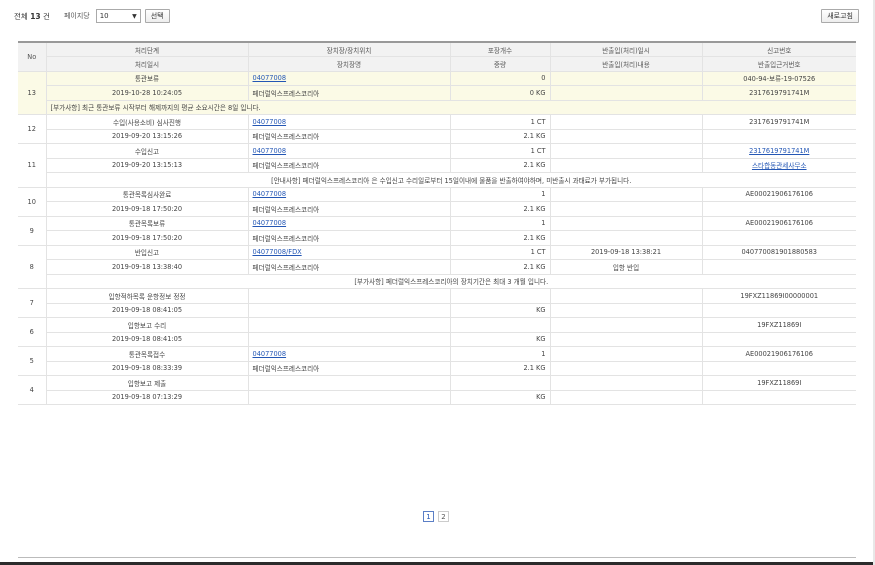  Describe the element at coordinates (779, 296) in the screenshot. I see `cell-decl-no: 19FXZ11869I00000001` at that location.